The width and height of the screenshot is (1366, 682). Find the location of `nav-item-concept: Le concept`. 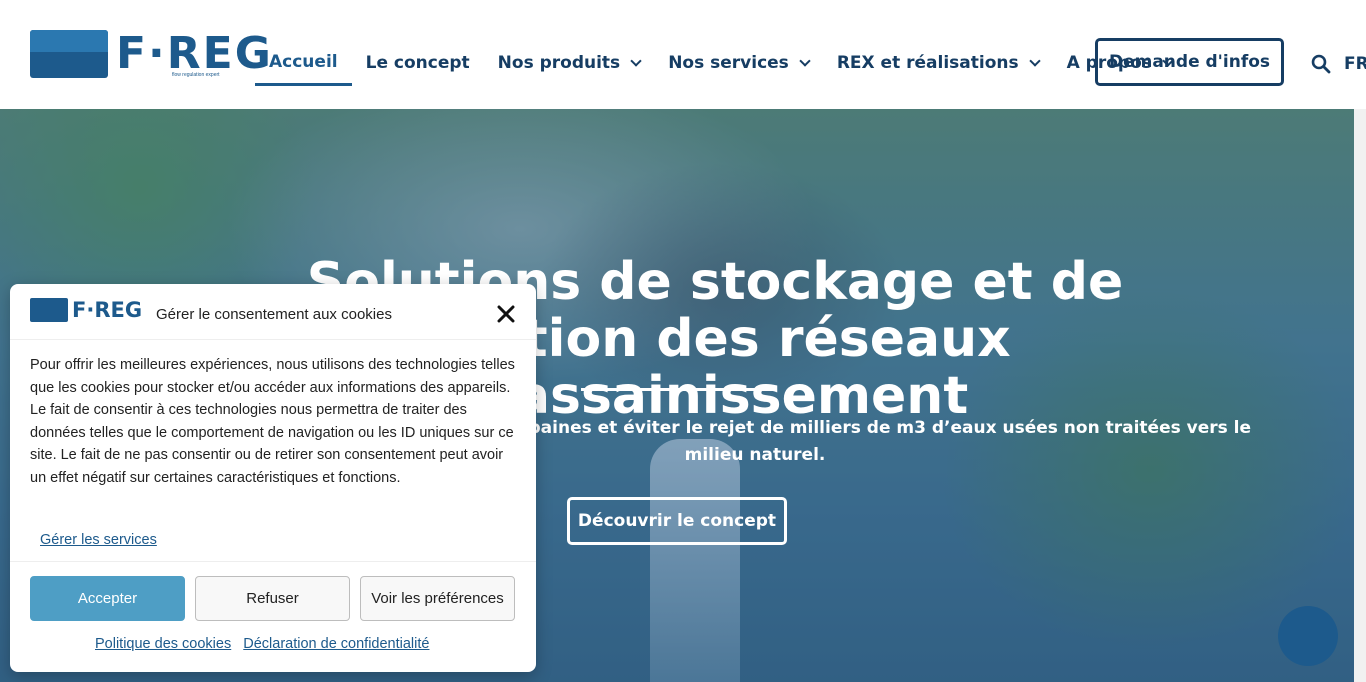

nav-item-concept: Le concept is located at coordinates (418, 63).